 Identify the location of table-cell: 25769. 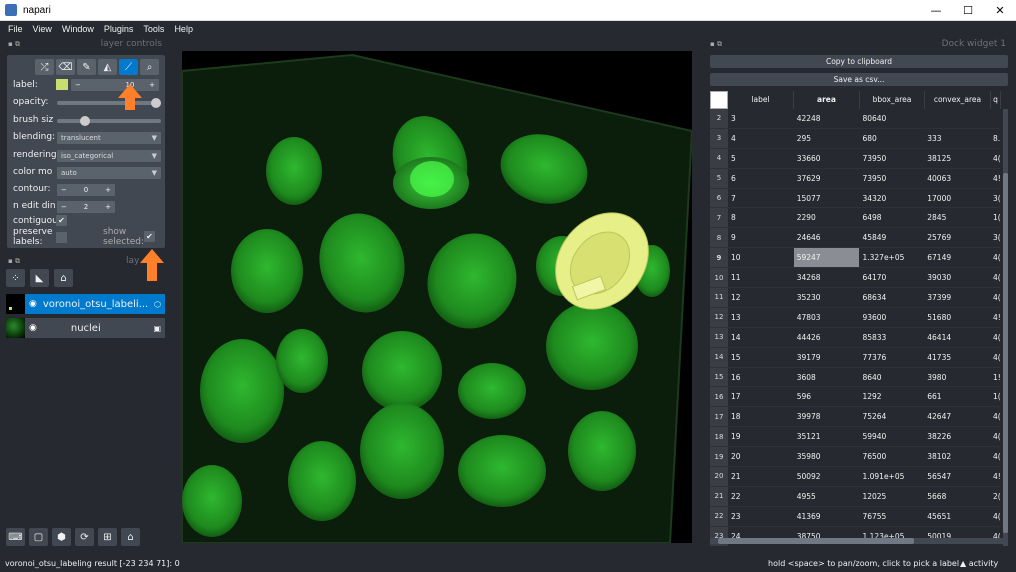
(957, 237).